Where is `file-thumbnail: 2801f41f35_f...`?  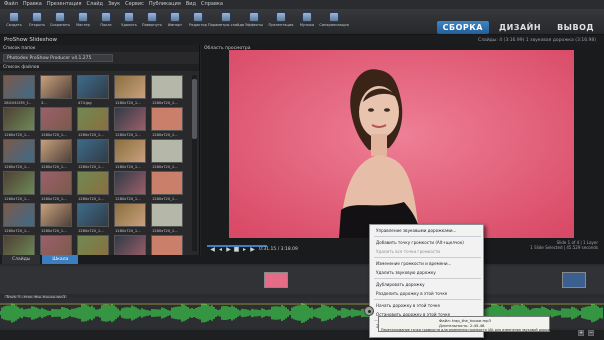 file-thumbnail: 2801f41f35_f... is located at coordinates (19, 90).